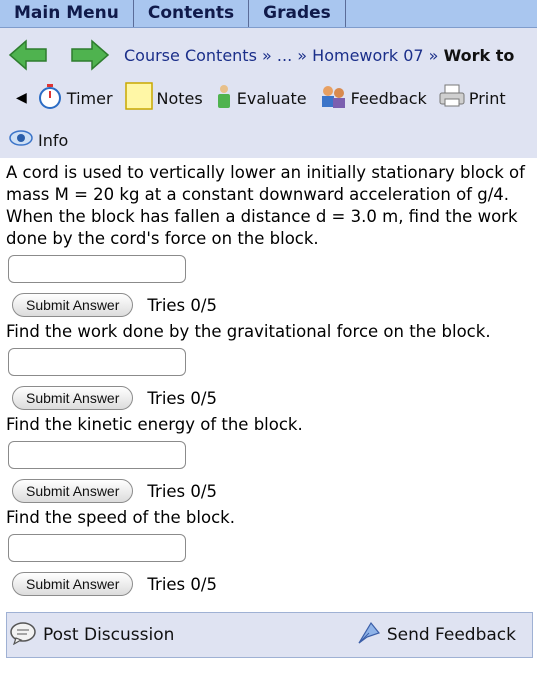 The width and height of the screenshot is (537, 700). What do you see at coordinates (487, 98) in the screenshot?
I see `print-label: Print` at bounding box center [487, 98].